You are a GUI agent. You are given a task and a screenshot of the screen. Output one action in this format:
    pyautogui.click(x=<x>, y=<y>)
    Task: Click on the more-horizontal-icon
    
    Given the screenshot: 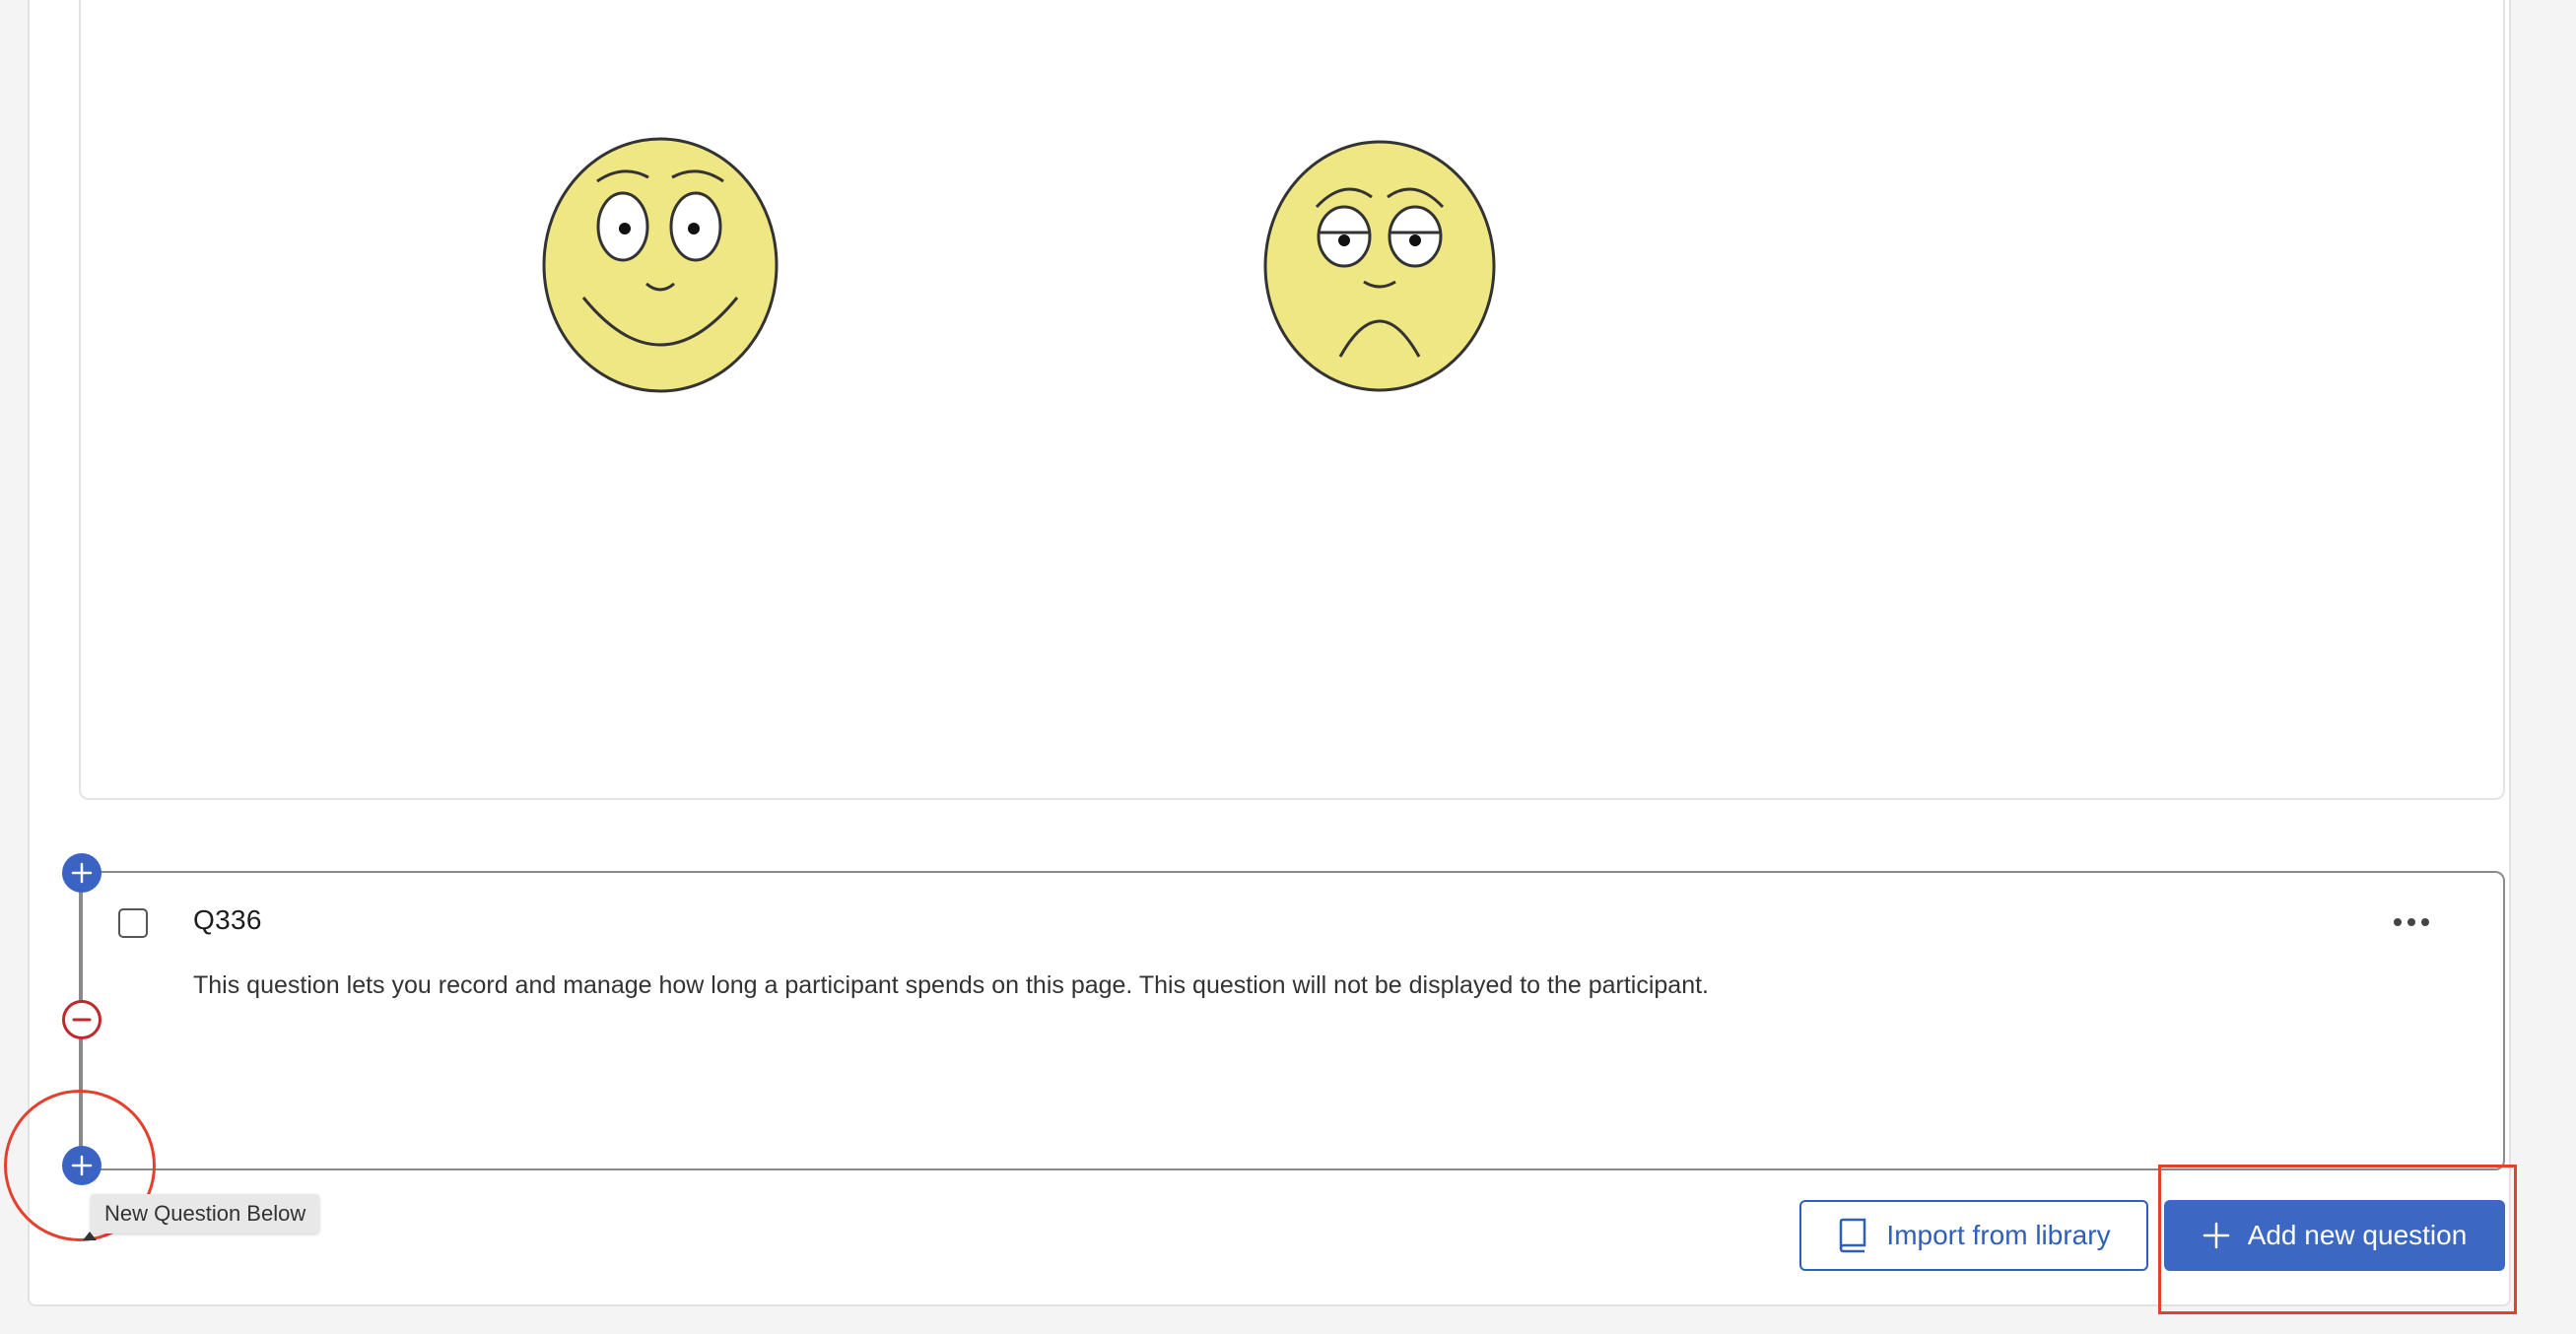 What is the action you would take?
    pyautogui.click(x=2398, y=922)
    